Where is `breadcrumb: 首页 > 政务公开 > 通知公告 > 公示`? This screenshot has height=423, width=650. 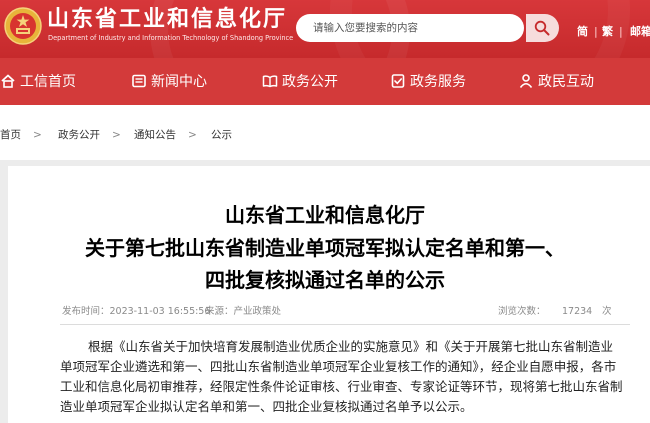
breadcrumb: 首页 > 政务公开 > 通知公告 > 公示 is located at coordinates (325, 135).